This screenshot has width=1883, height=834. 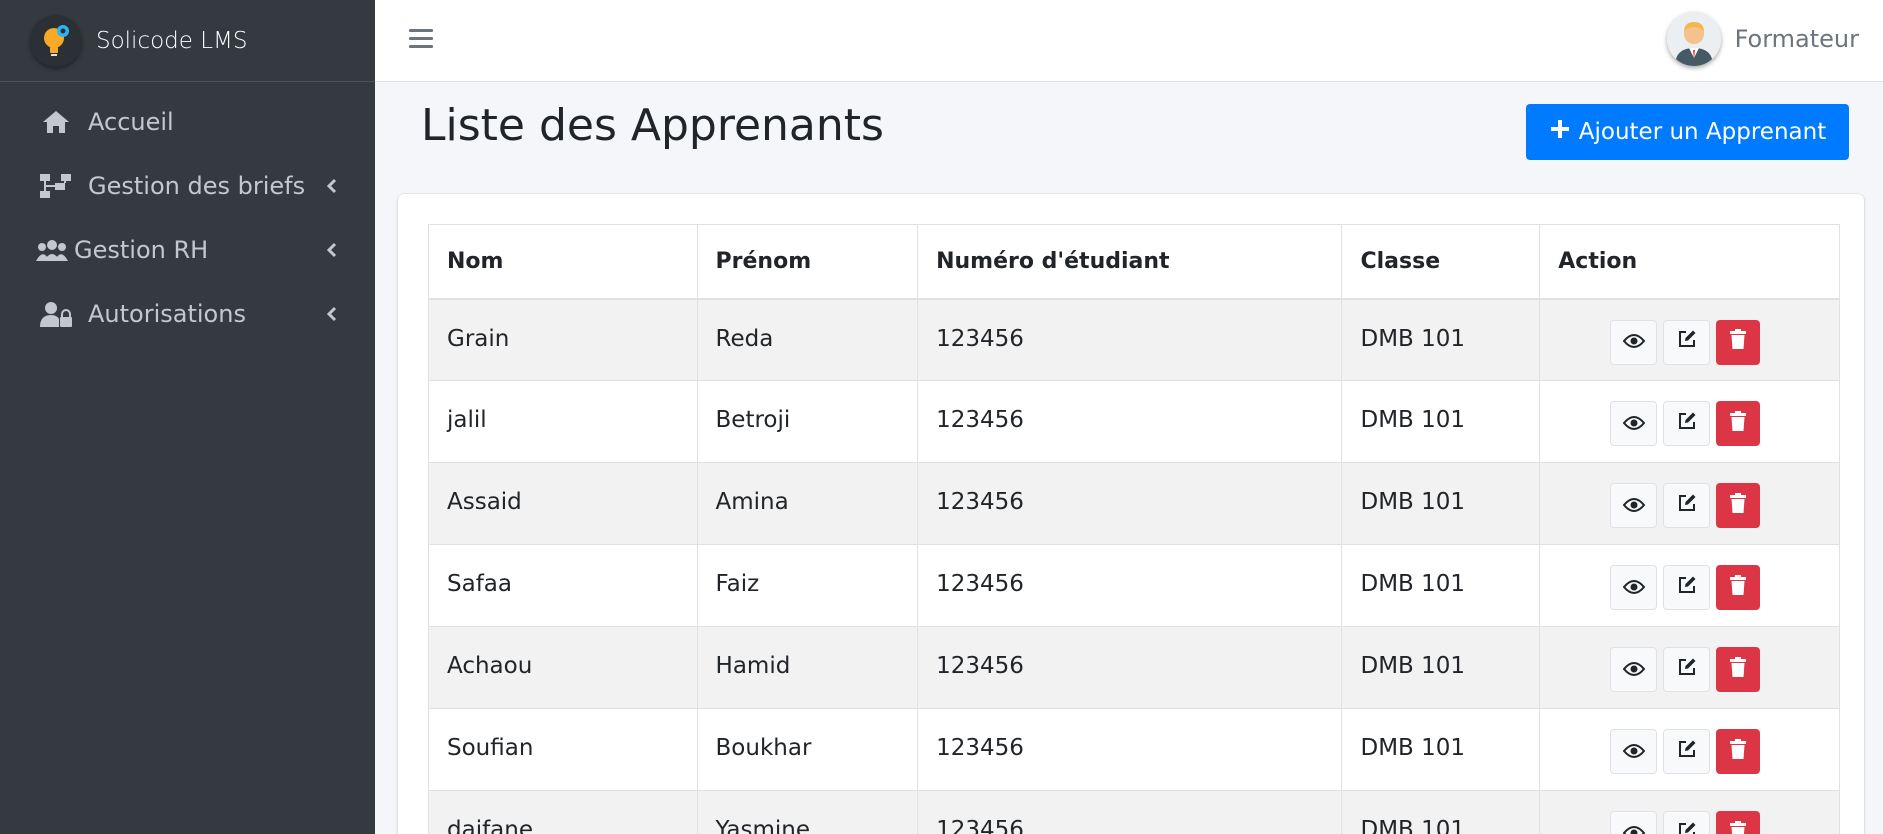 What do you see at coordinates (167, 314) in the screenshot?
I see `sidebar-item-label: Autorisations` at bounding box center [167, 314].